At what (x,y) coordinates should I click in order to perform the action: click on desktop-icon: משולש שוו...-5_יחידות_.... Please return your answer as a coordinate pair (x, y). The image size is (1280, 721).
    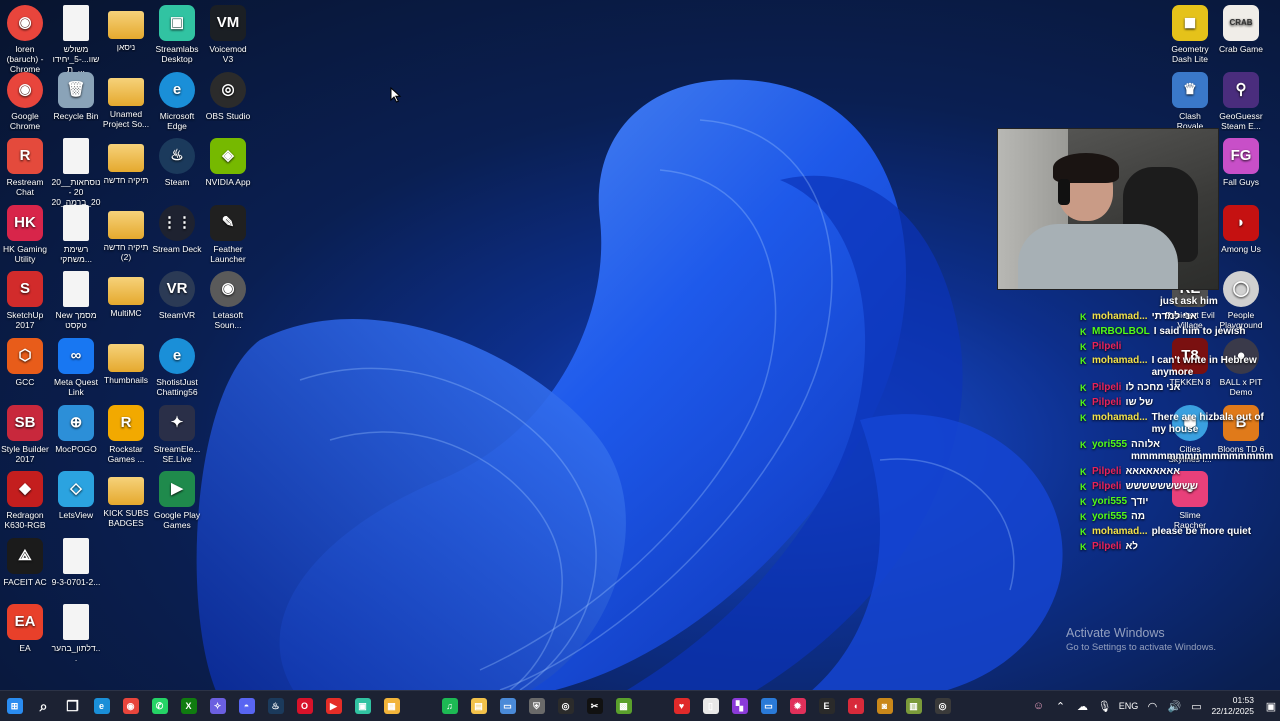
    Looking at the image, I should click on (76, 39).